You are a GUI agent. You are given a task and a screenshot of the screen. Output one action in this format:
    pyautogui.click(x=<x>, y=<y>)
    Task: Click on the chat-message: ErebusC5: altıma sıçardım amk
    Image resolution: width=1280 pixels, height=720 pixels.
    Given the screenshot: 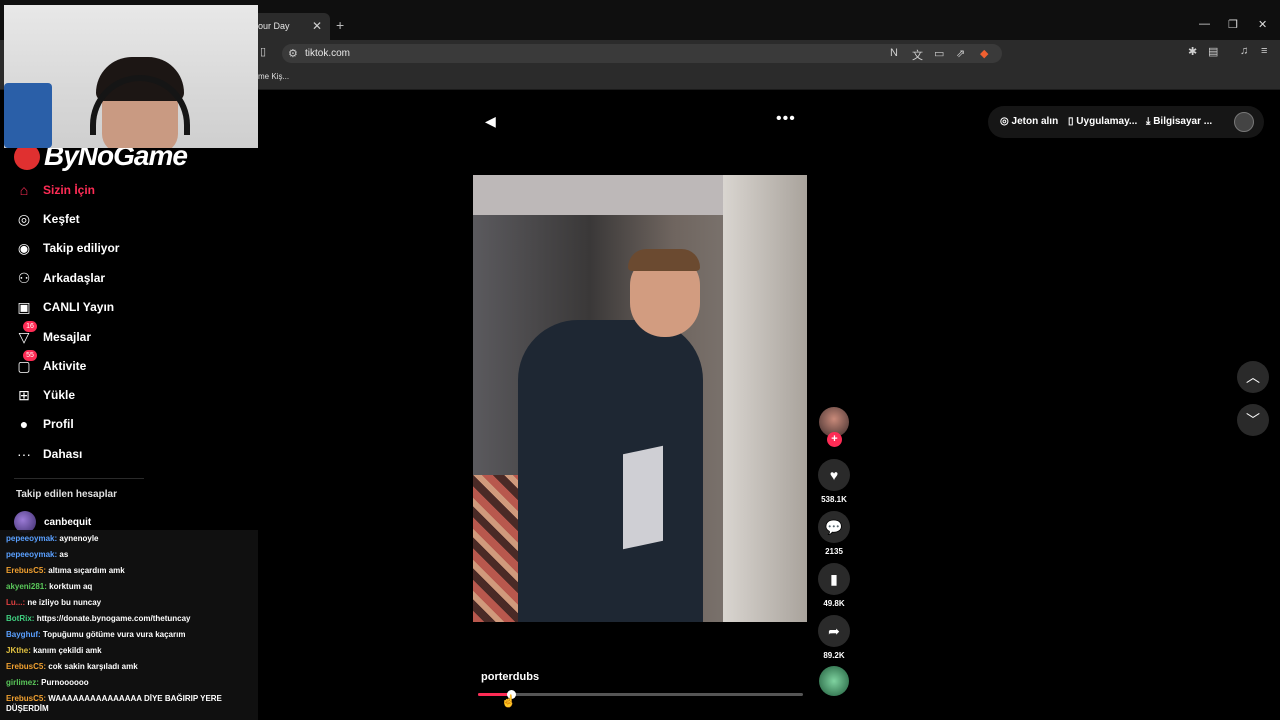 What is the action you would take?
    pyautogui.click(x=128, y=571)
    